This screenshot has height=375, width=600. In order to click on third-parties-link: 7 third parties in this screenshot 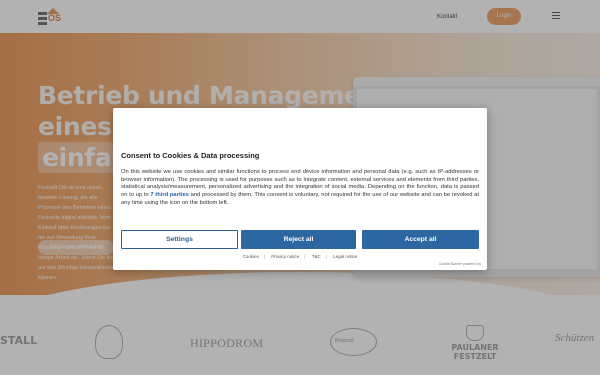, I will do `click(169, 195)`.